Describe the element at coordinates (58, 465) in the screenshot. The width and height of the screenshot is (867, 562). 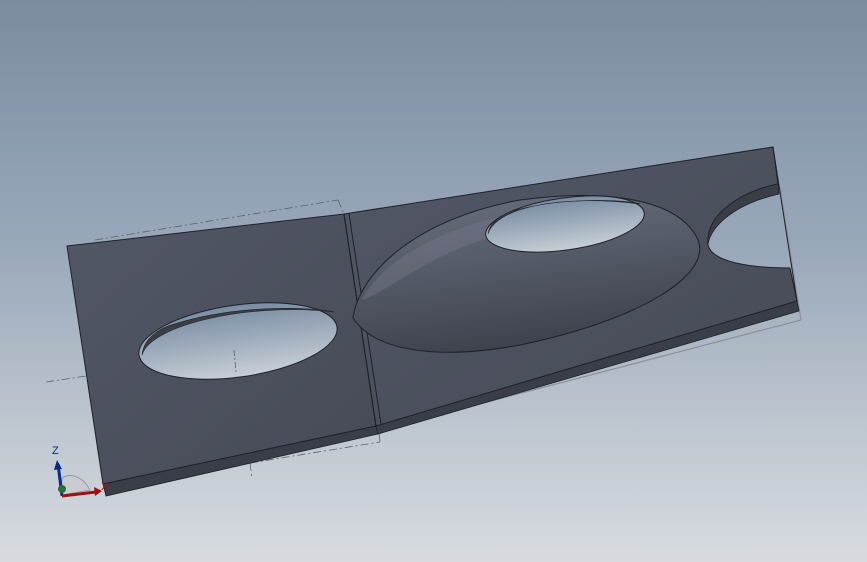
I see `z-axis-arrowhead` at that location.